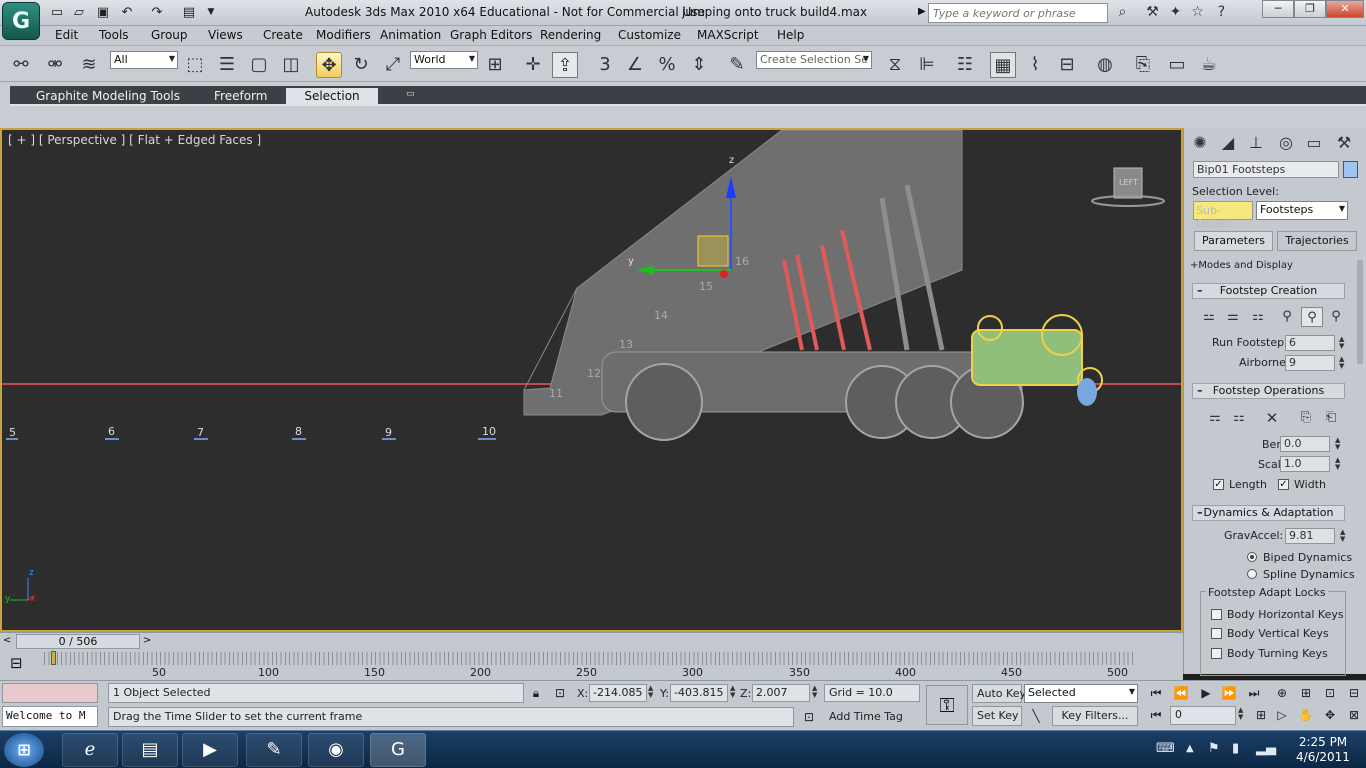  Describe the element at coordinates (1345, 9) in the screenshot. I see `close-button: ✕` at that location.